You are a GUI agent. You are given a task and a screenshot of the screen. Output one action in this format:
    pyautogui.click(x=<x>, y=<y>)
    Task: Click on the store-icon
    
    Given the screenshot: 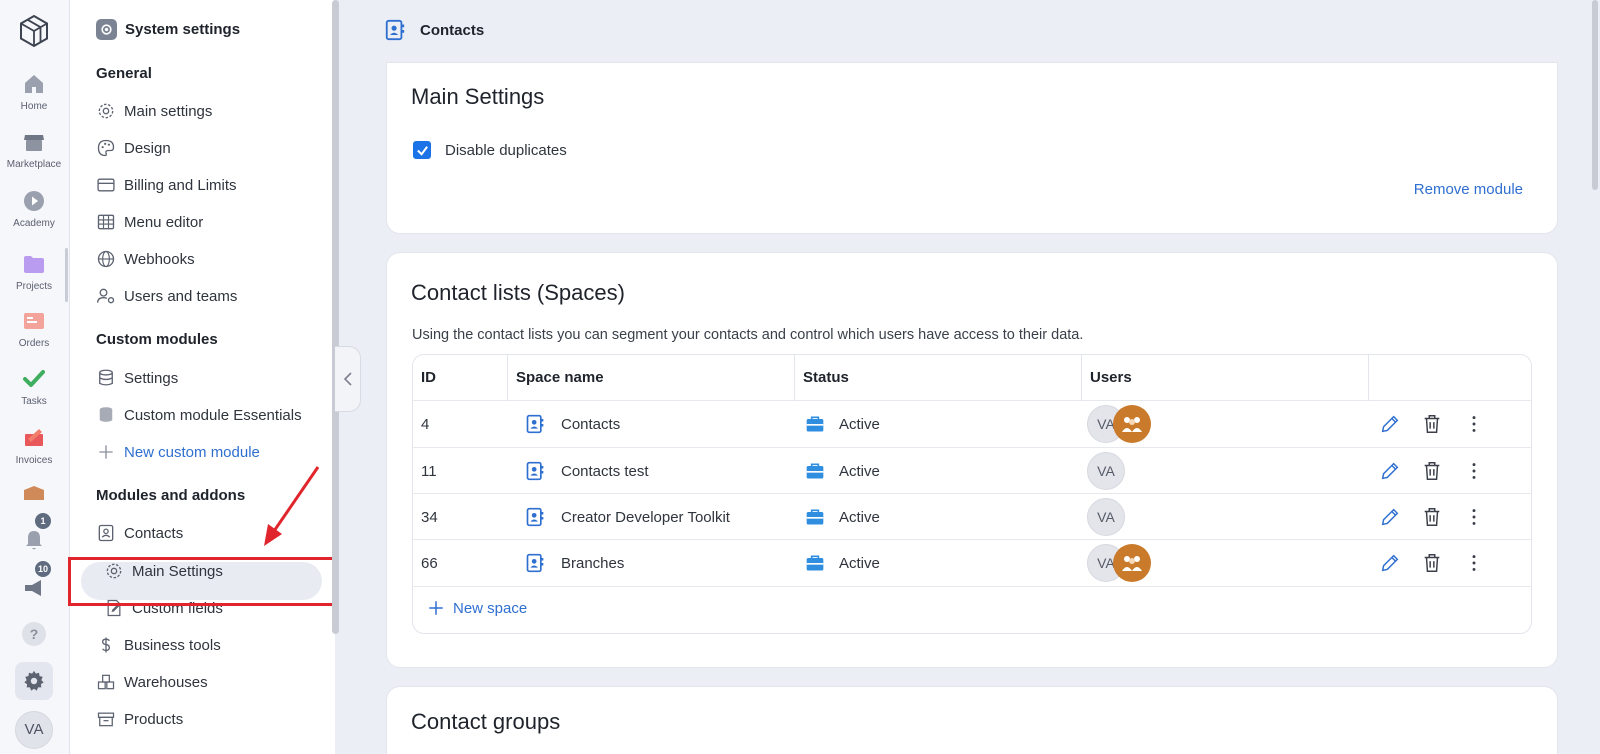 What is the action you would take?
    pyautogui.click(x=34, y=143)
    